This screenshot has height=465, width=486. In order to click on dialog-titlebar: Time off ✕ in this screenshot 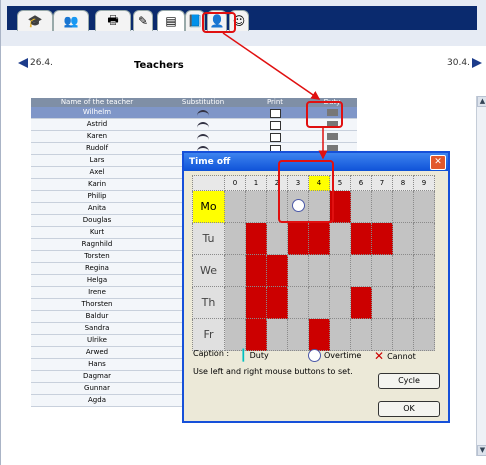, I will do `click(316, 162)`.